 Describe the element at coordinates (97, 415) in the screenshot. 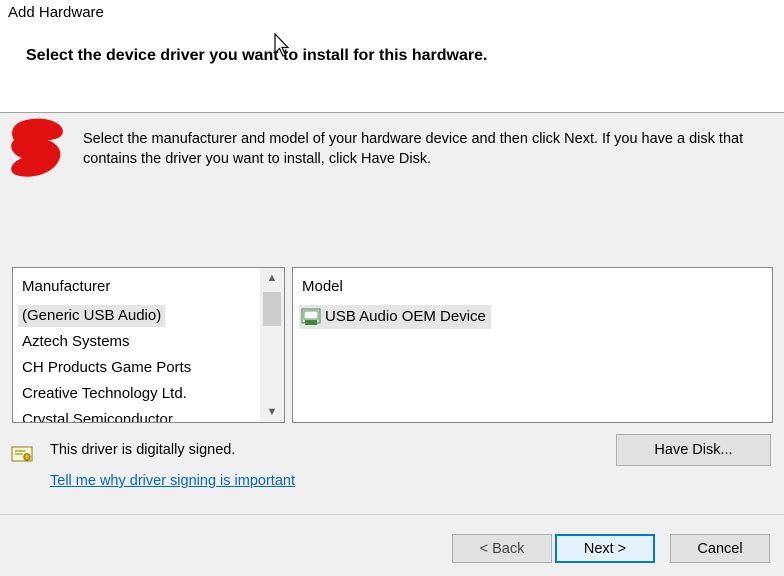

I see `manufacturer-item: Crystal Semiconductor` at that location.